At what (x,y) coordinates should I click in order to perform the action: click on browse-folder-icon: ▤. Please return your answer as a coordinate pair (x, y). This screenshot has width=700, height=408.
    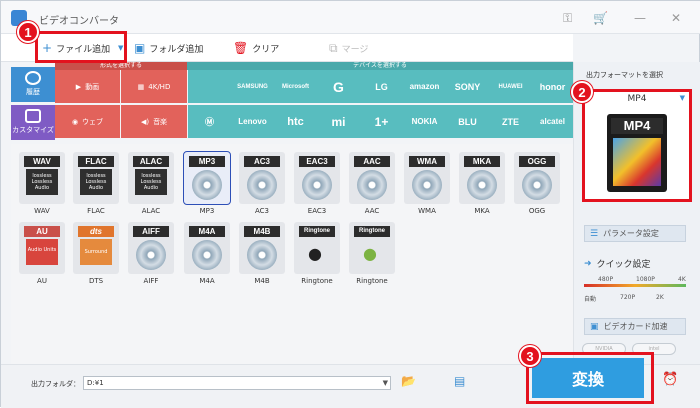
    Looking at the image, I should click on (459, 381).